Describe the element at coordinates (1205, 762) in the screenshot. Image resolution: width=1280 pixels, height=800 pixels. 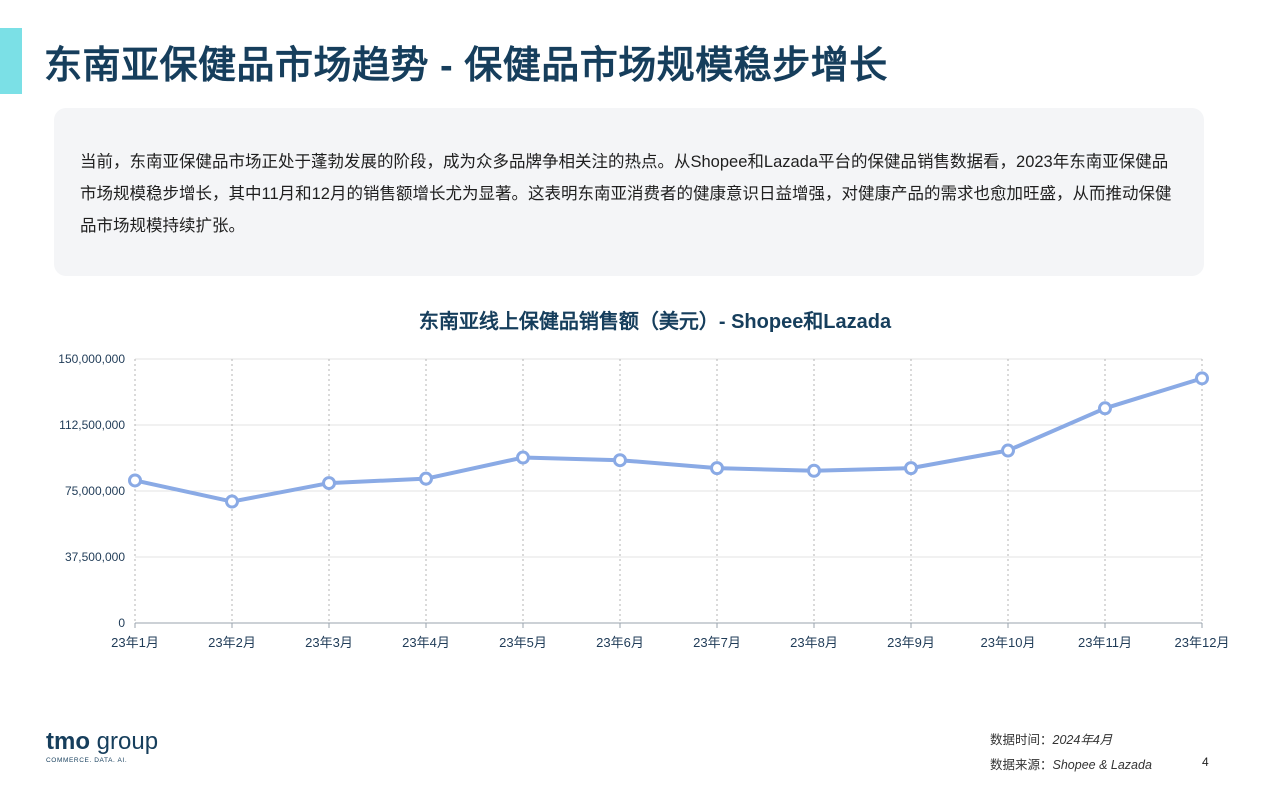
I see `page-number: 4` at that location.